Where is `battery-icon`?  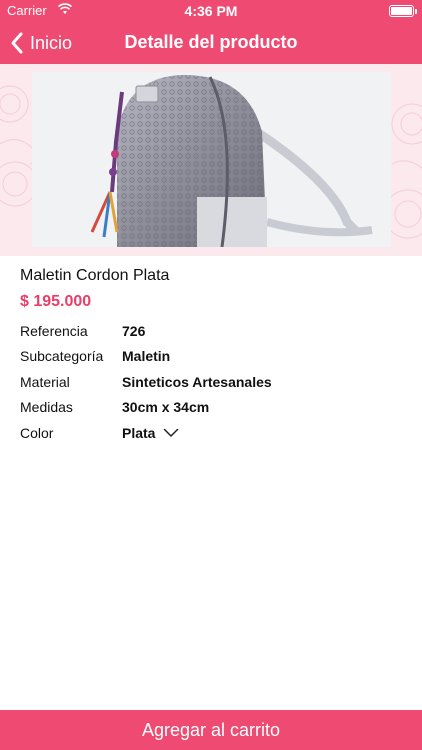
battery-icon is located at coordinates (403, 11).